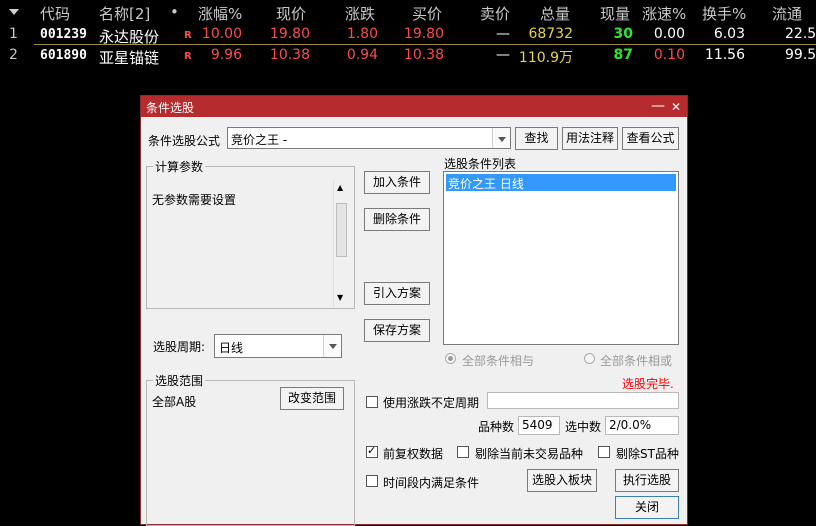 Image resolution: width=816 pixels, height=526 pixels. I want to click on formula-label: 条件选股公式, so click(184, 141).